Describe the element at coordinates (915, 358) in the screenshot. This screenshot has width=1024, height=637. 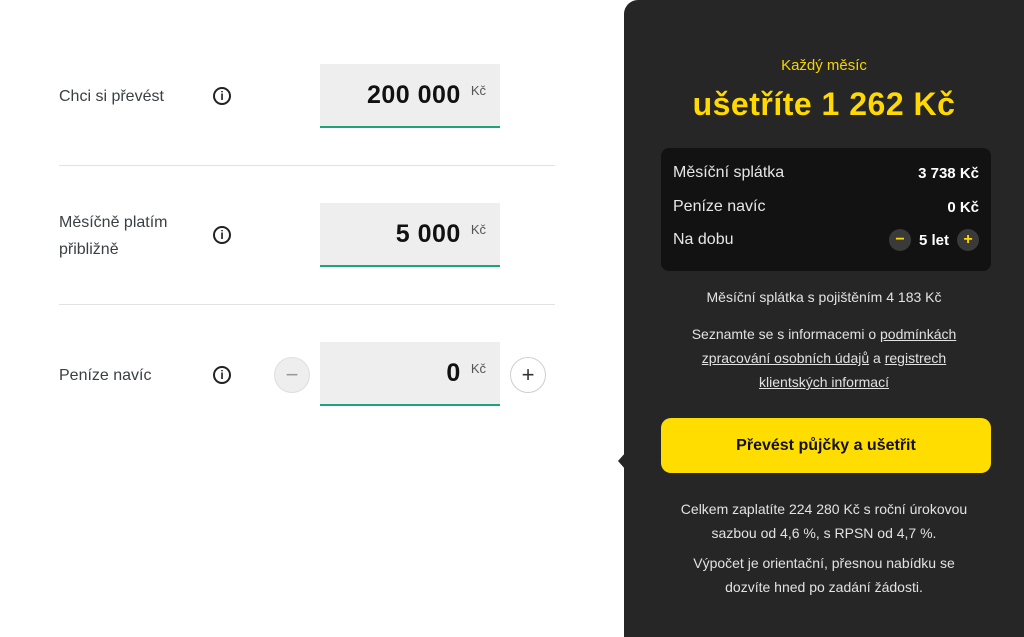
I see `client-registers-link: registrech` at that location.